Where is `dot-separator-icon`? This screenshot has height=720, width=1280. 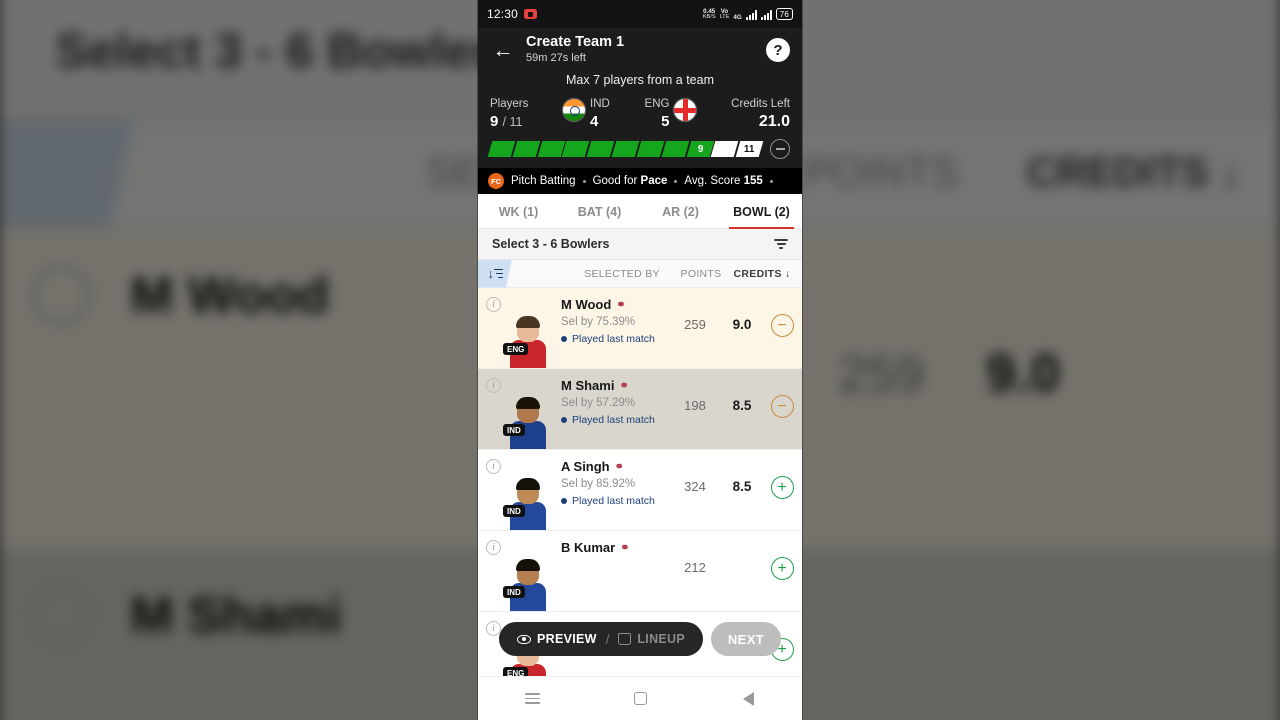 dot-separator-icon is located at coordinates (771, 181).